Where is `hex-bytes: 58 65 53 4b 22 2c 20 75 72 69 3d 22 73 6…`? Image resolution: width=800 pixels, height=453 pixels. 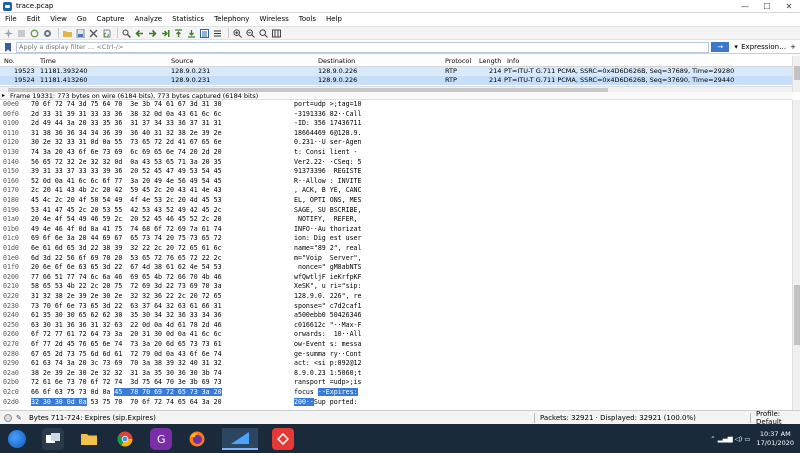
hex-bytes: 58 65 53 4b 22 2c 20 75 72 69 3d 22 73 6… is located at coordinates (126, 287).